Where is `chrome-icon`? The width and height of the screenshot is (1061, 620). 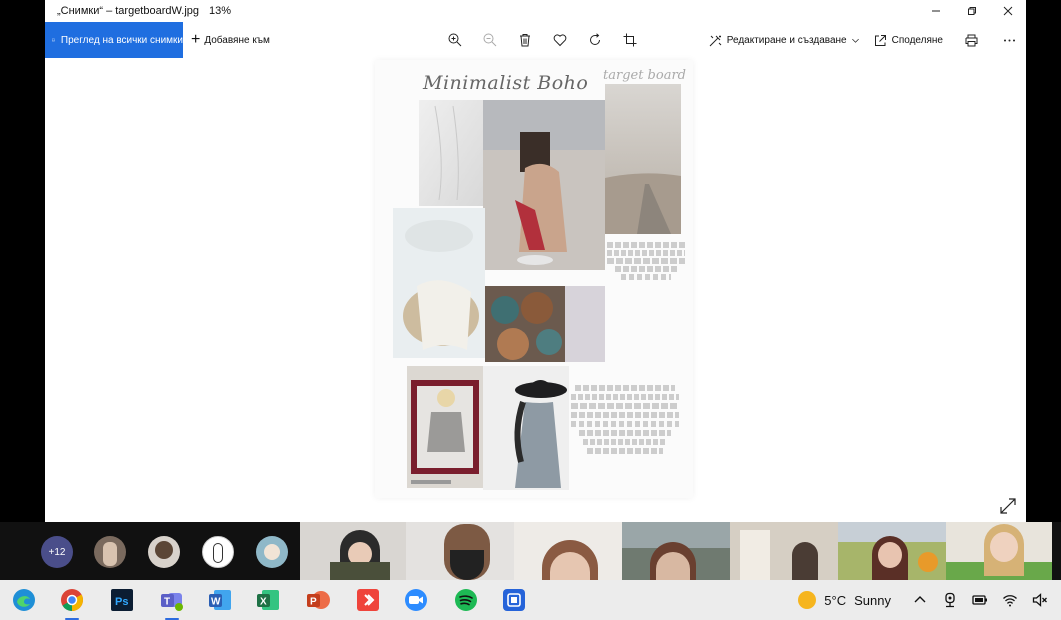 chrome-icon is located at coordinates (72, 600).